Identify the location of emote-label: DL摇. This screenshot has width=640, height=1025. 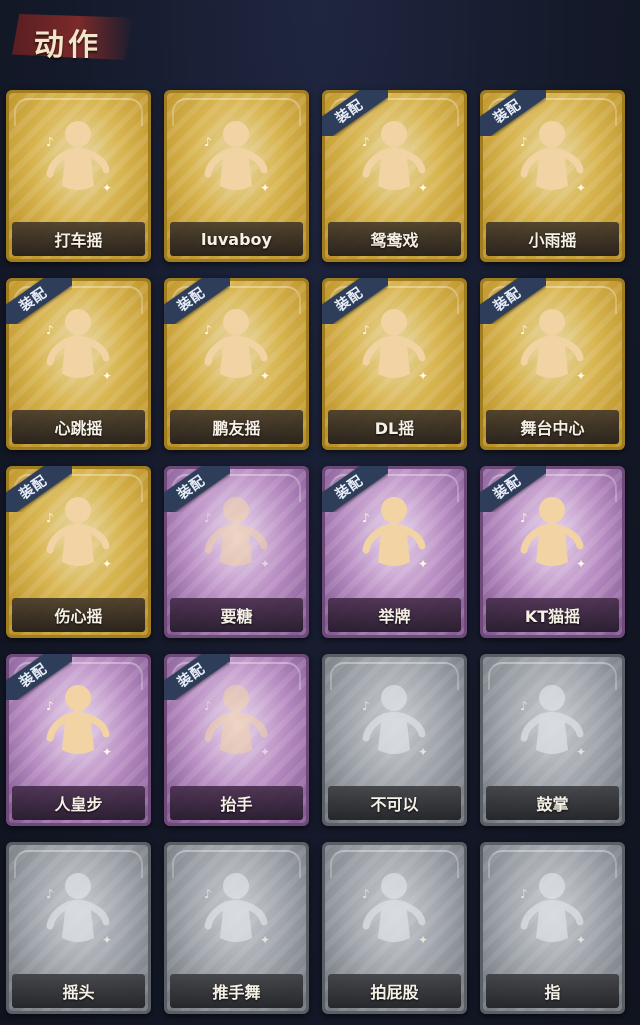
(394, 428).